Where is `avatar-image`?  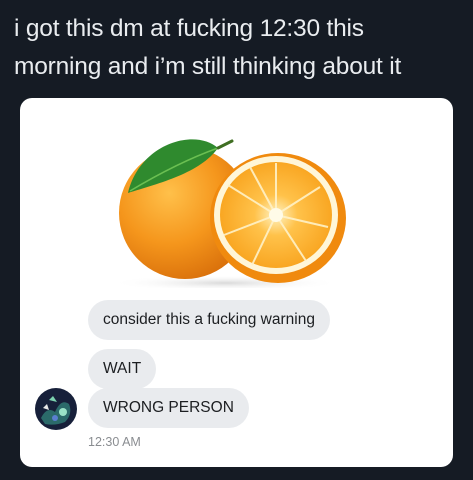
avatar-image is located at coordinates (56, 409).